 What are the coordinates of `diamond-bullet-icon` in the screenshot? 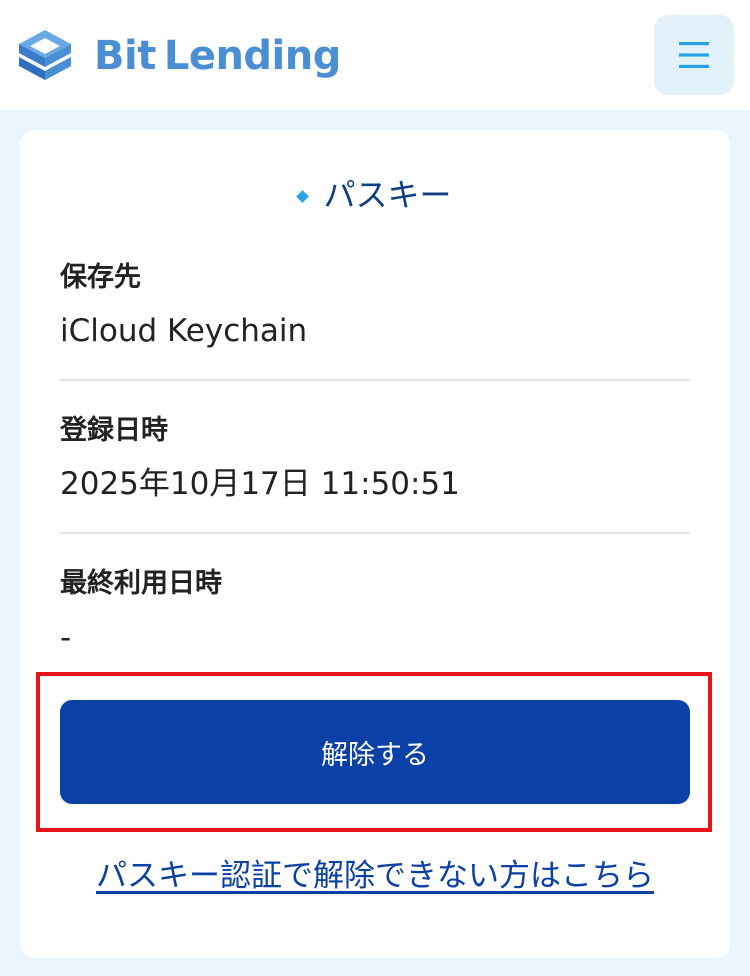 It's located at (303, 196).